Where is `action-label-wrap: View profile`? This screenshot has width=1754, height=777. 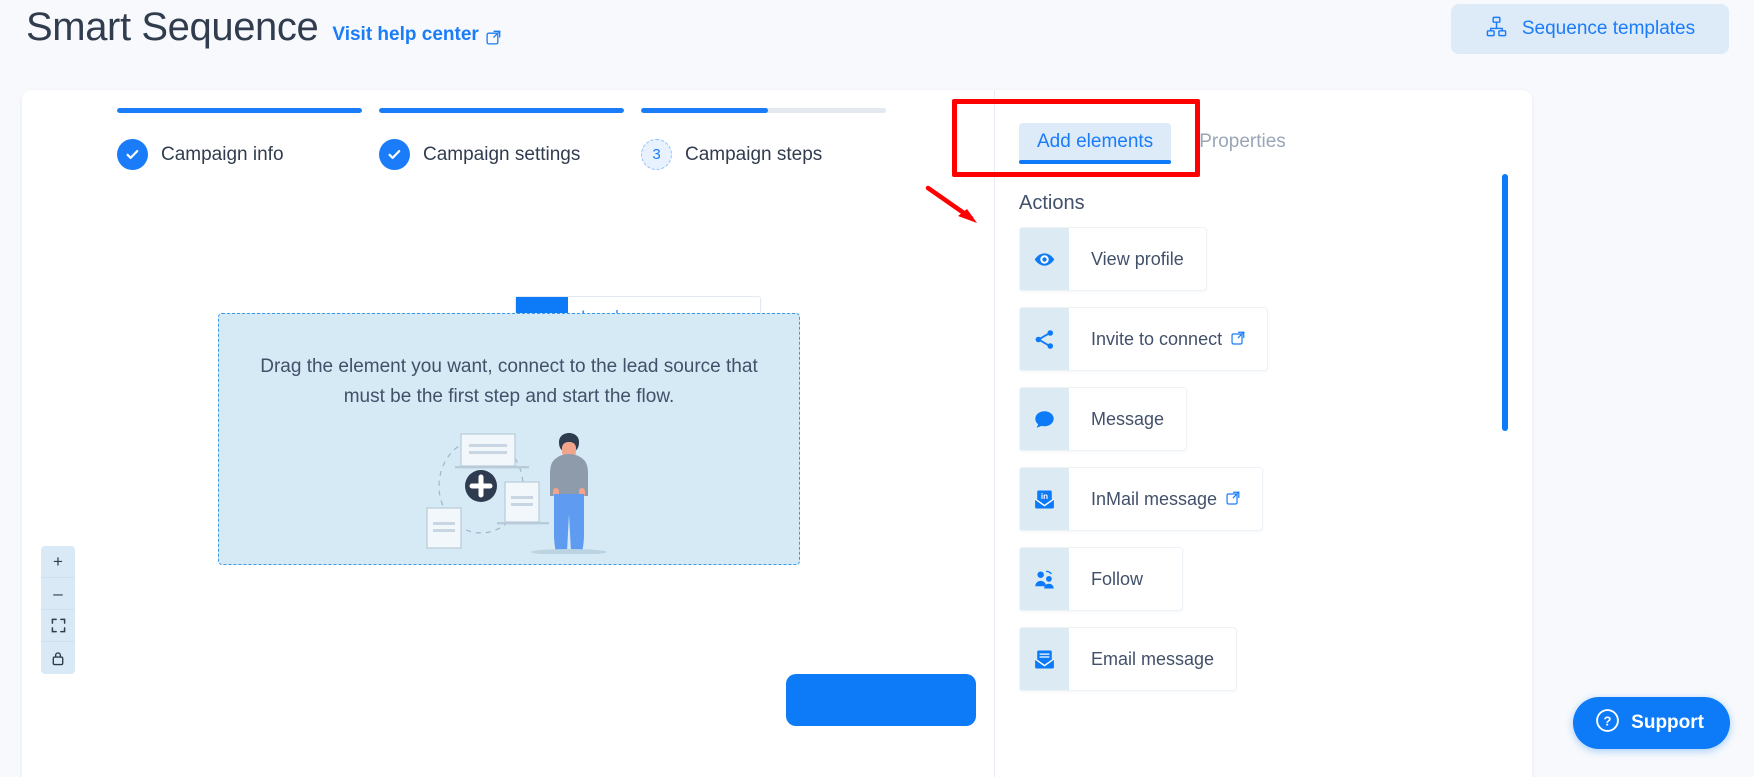 action-label-wrap: View profile is located at coordinates (1137, 259).